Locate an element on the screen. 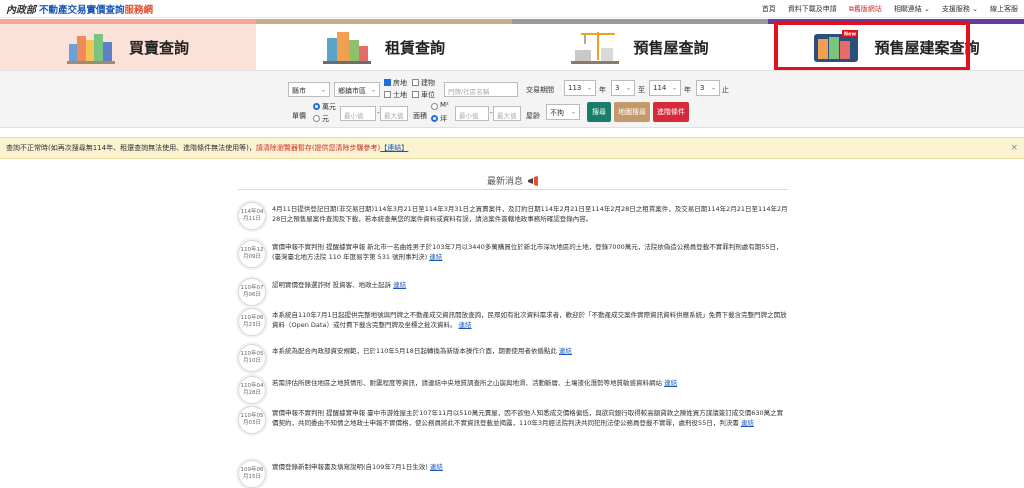  to-year-unit: 年 is located at coordinates (687, 90).